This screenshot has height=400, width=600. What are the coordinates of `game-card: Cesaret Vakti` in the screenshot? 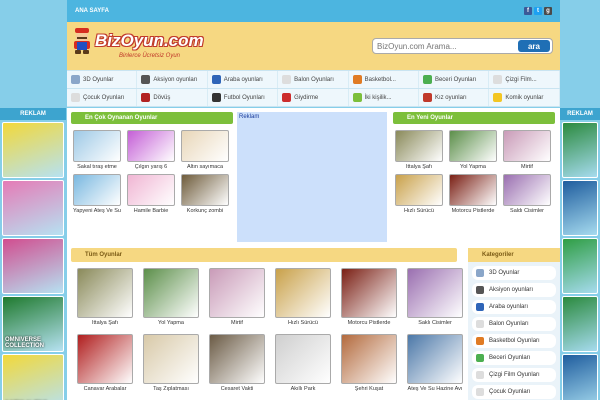 It's located at (237, 364).